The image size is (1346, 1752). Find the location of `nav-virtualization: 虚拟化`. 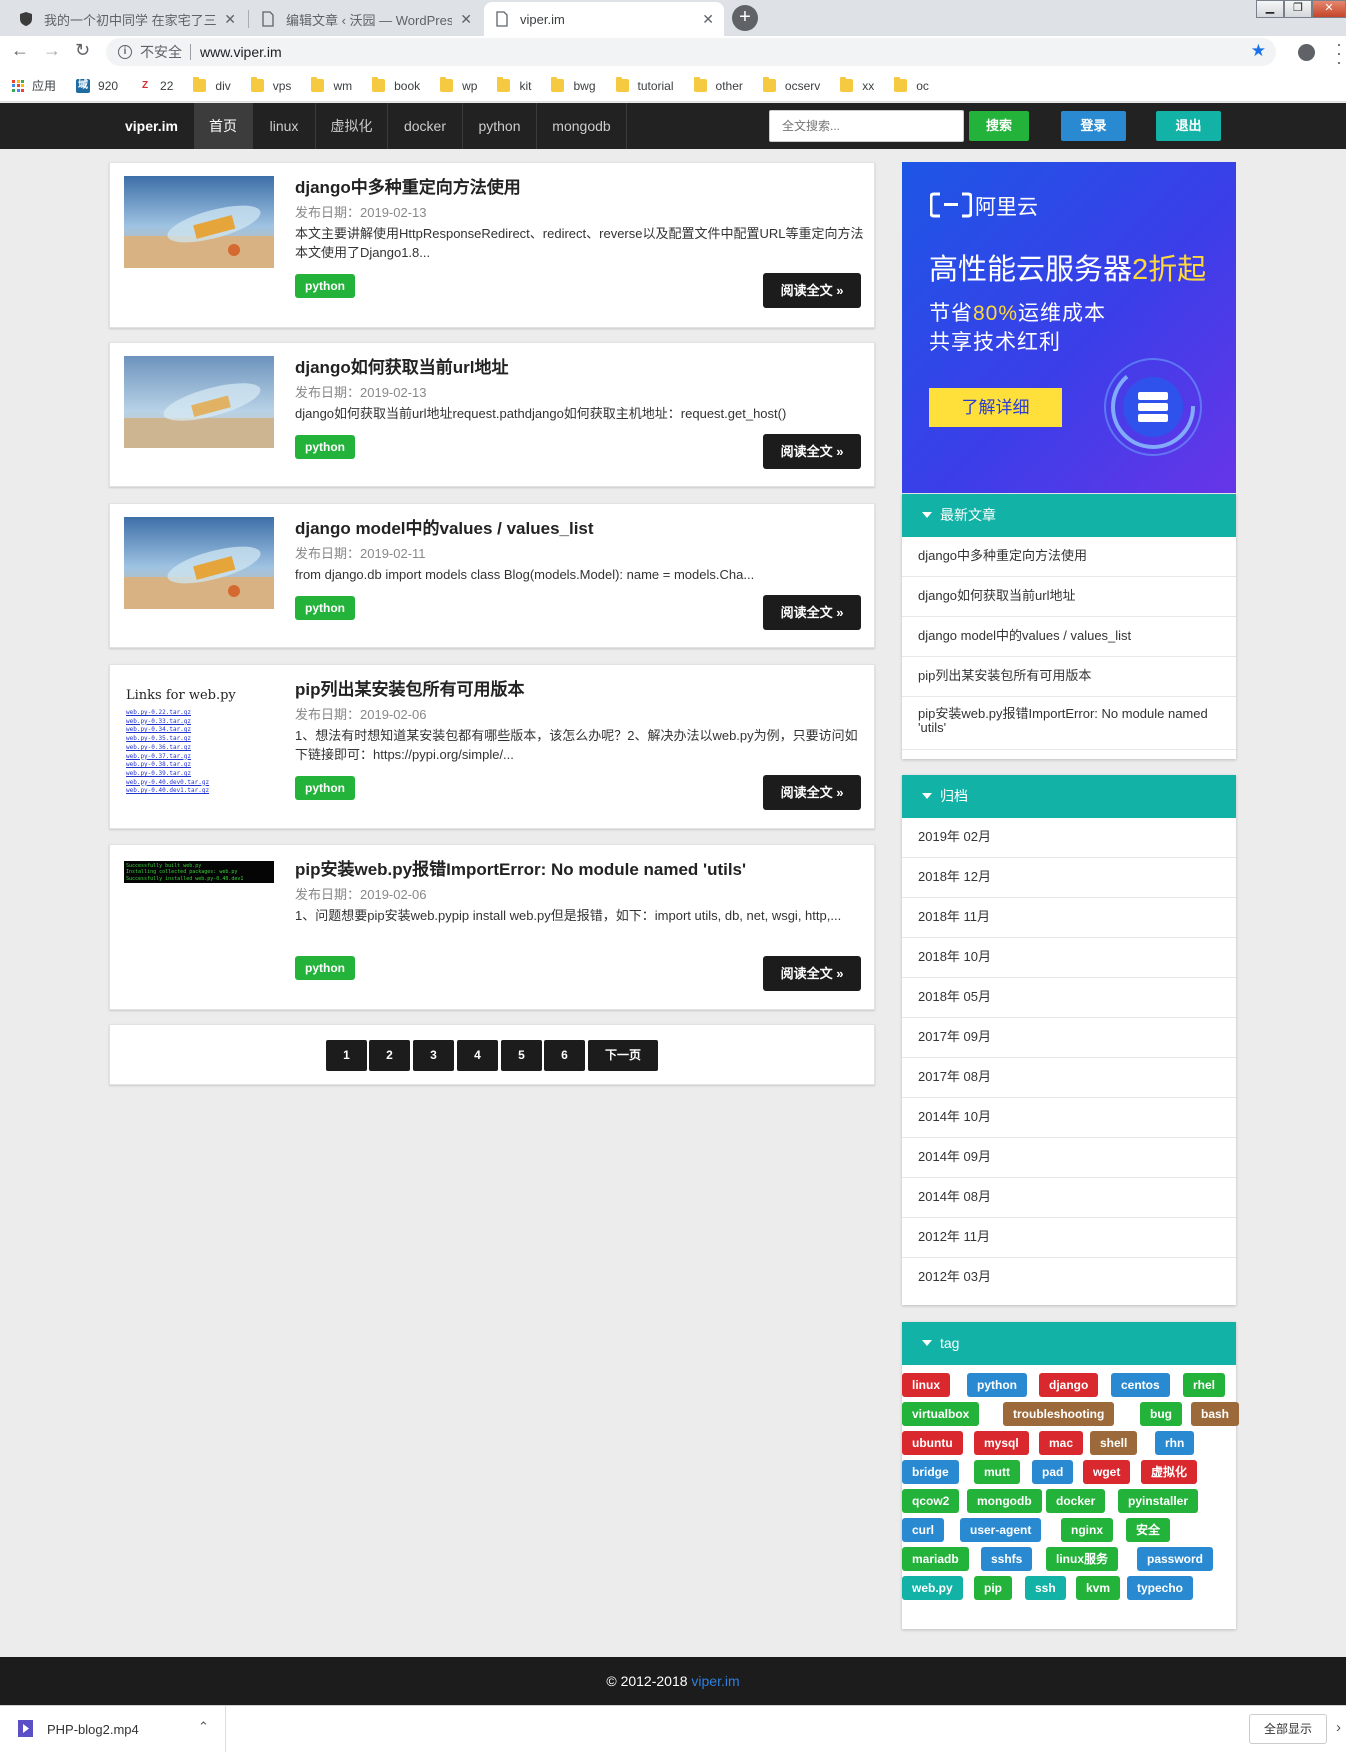

nav-virtualization: 虚拟化 is located at coordinates (352, 126).